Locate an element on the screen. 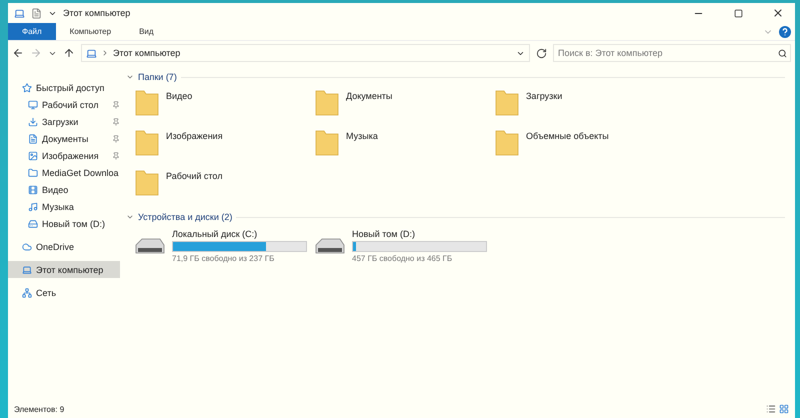 This screenshot has width=800, height=418. free-space-text: 71,9 ГБ свободно из 237 ГБ is located at coordinates (224, 258).